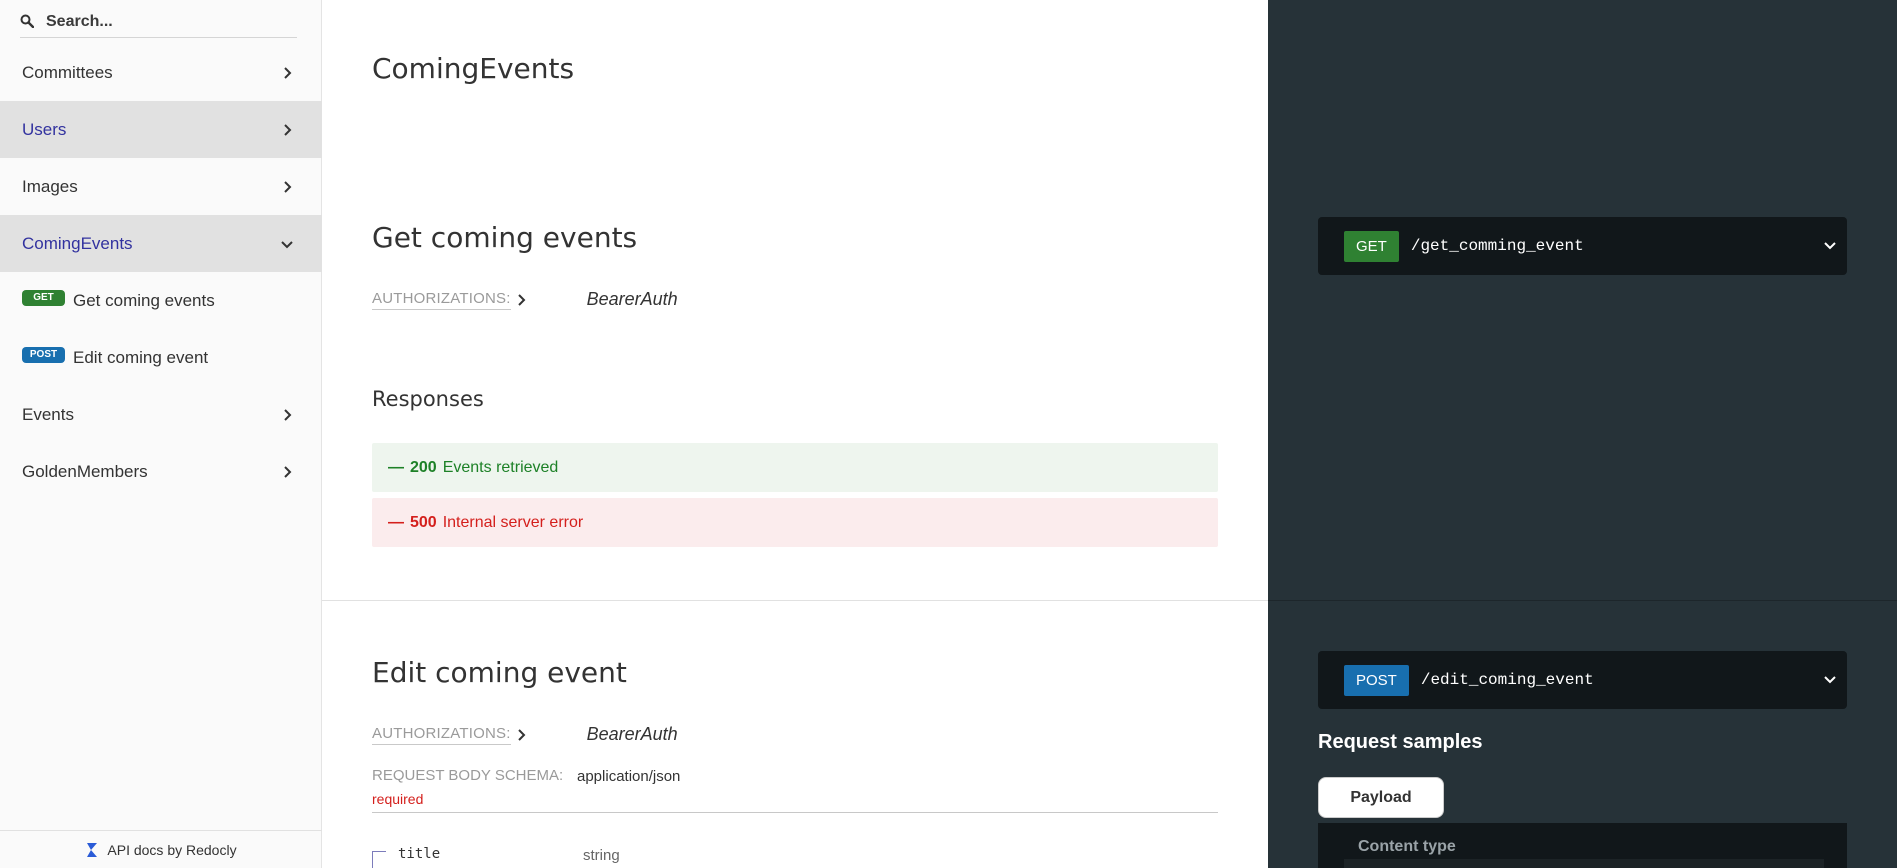  What do you see at coordinates (161, 186) in the screenshot?
I see `sidebar-item-images: Images` at bounding box center [161, 186].